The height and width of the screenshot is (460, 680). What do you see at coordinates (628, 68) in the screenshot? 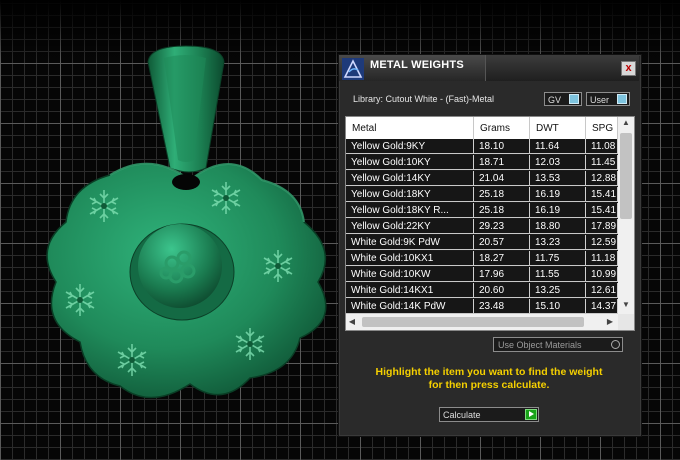
I see `close-button: x` at bounding box center [628, 68].